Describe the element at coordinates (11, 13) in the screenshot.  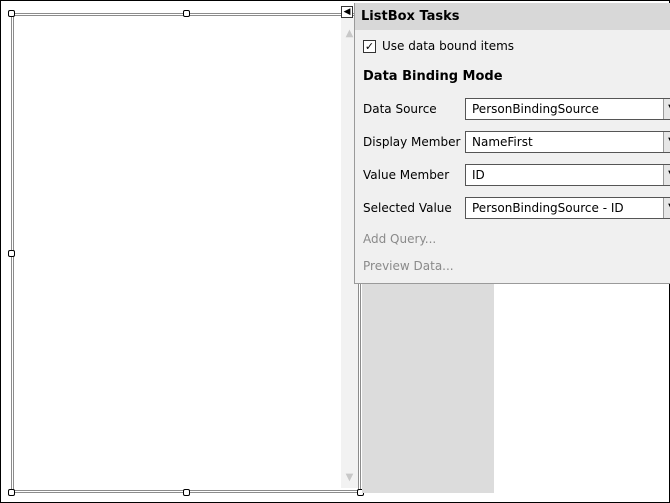
I see `resize-handle-top-left` at that location.